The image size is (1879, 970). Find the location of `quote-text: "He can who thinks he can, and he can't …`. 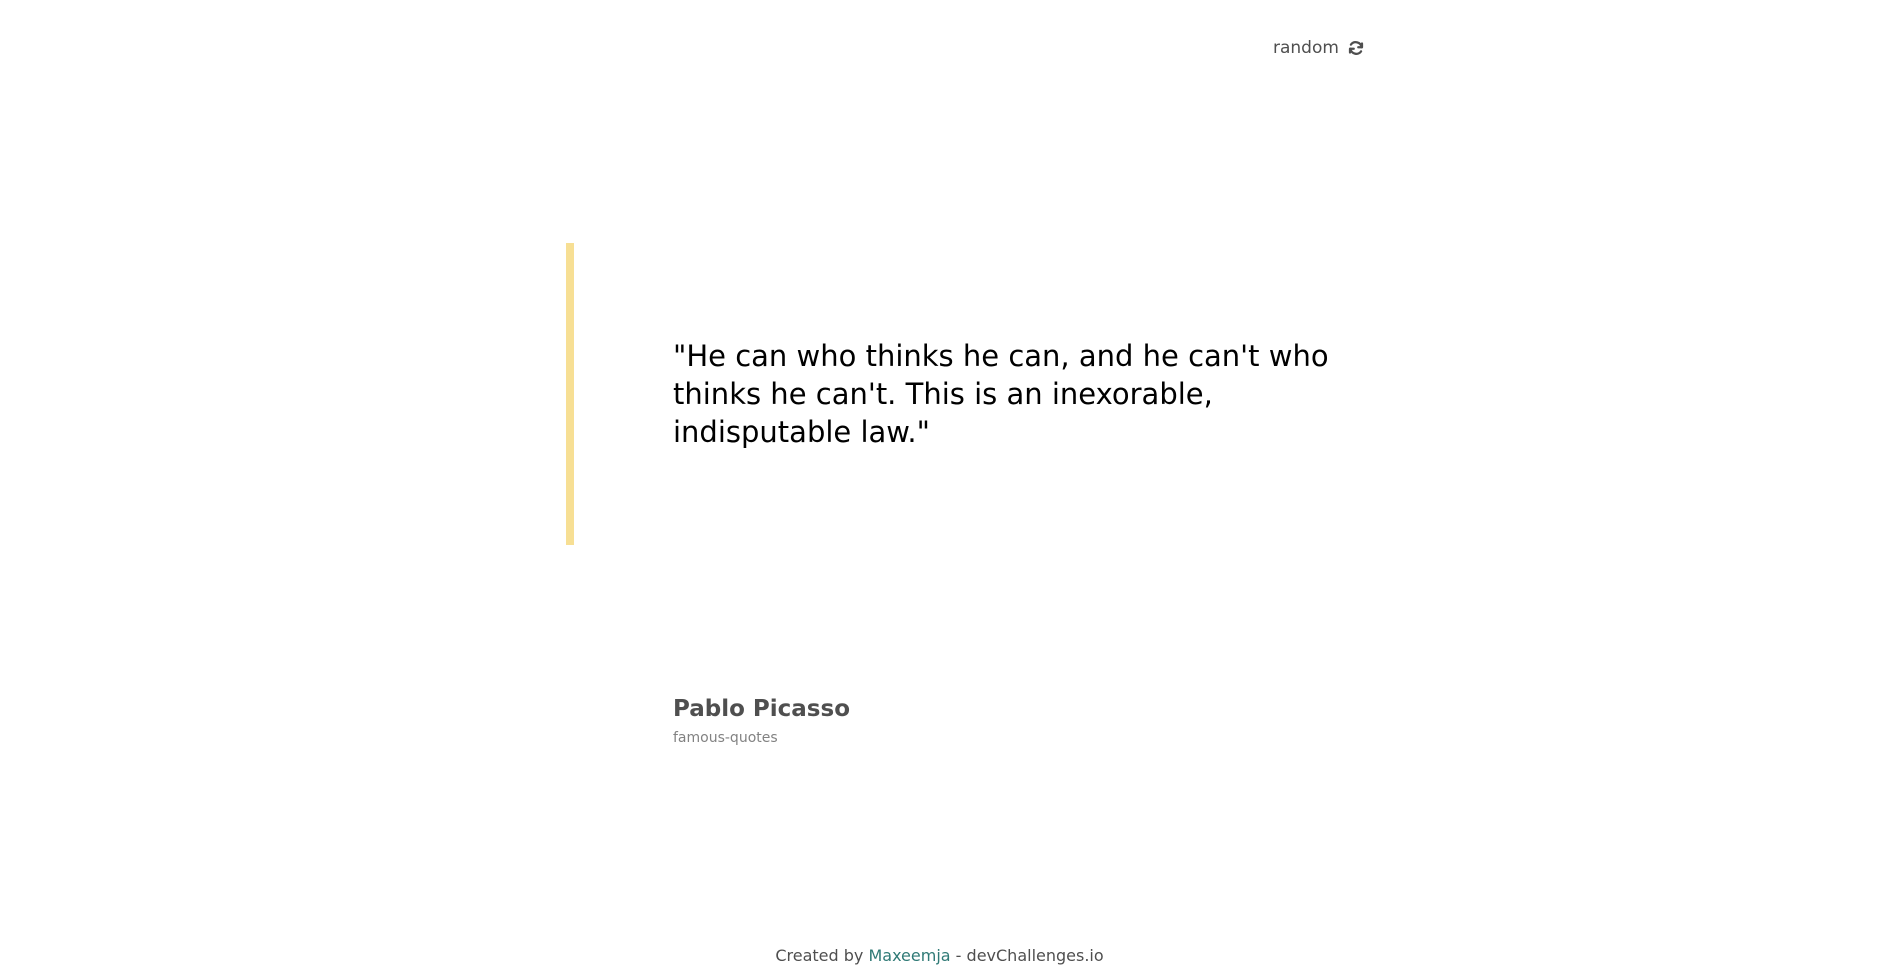

quote-text: "He can who thinks he can, and he can't … is located at coordinates (1001, 394).